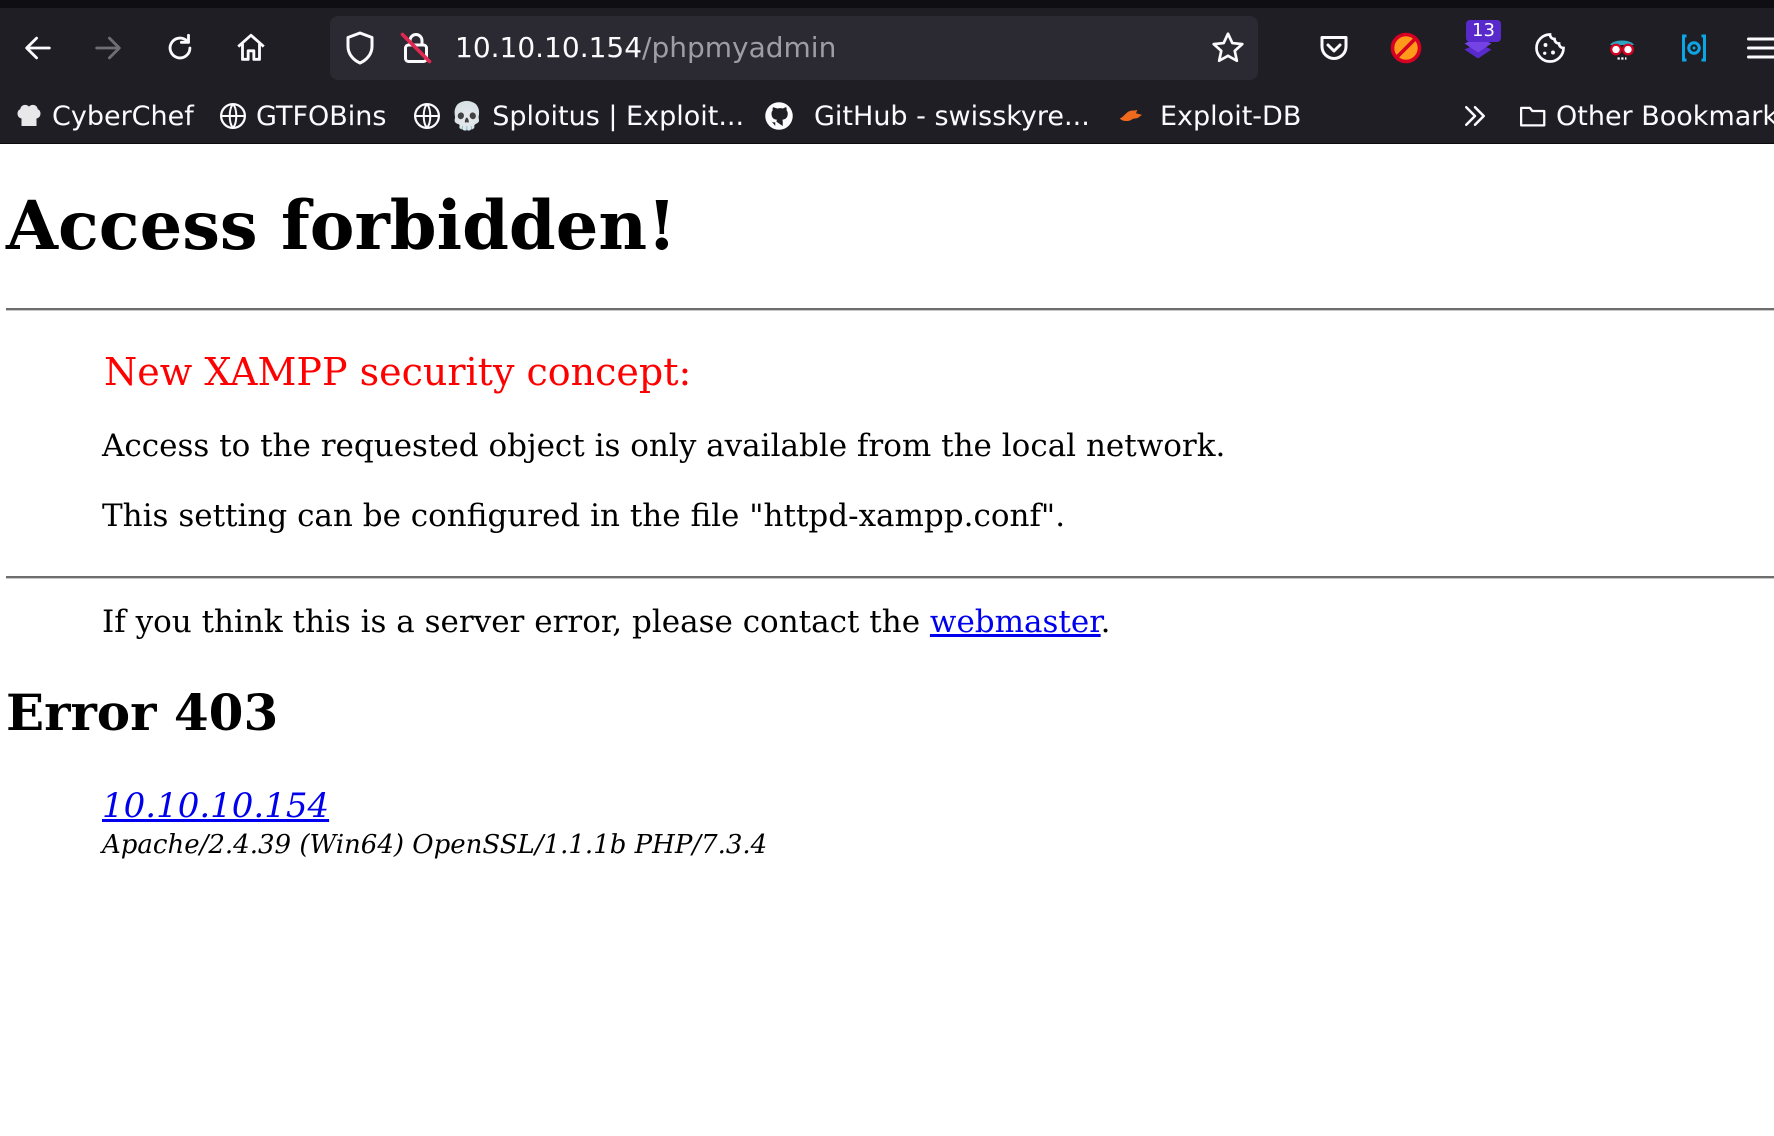 The height and width of the screenshot is (1136, 1774). I want to click on extension-badge: 13, so click(1483, 31).